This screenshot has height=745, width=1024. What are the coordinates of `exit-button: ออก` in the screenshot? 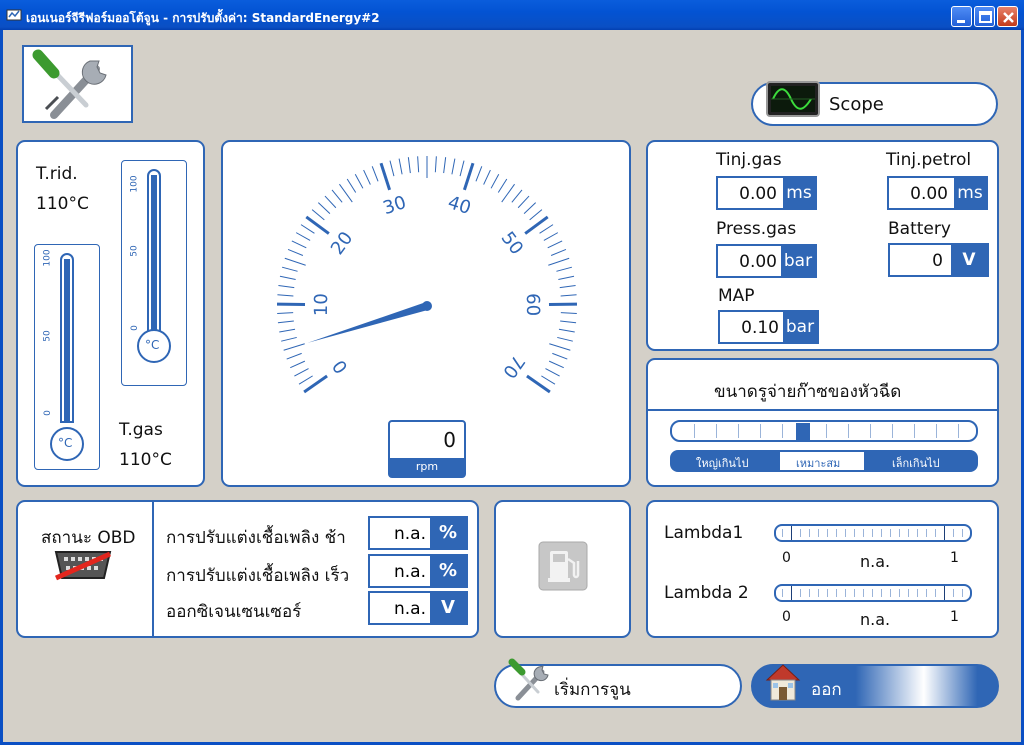 It's located at (875, 686).